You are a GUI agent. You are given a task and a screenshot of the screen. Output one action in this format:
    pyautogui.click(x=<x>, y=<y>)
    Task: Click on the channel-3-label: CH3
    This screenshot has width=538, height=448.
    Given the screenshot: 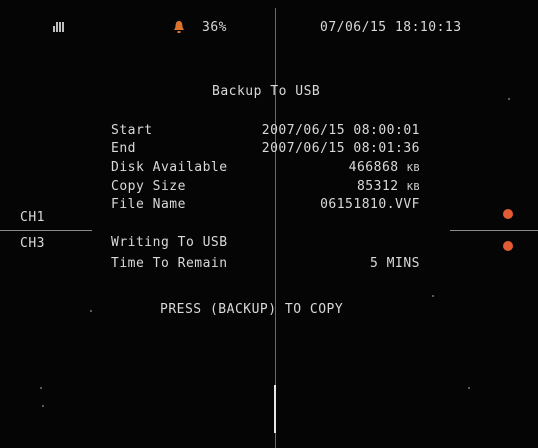 What is the action you would take?
    pyautogui.click(x=32, y=243)
    